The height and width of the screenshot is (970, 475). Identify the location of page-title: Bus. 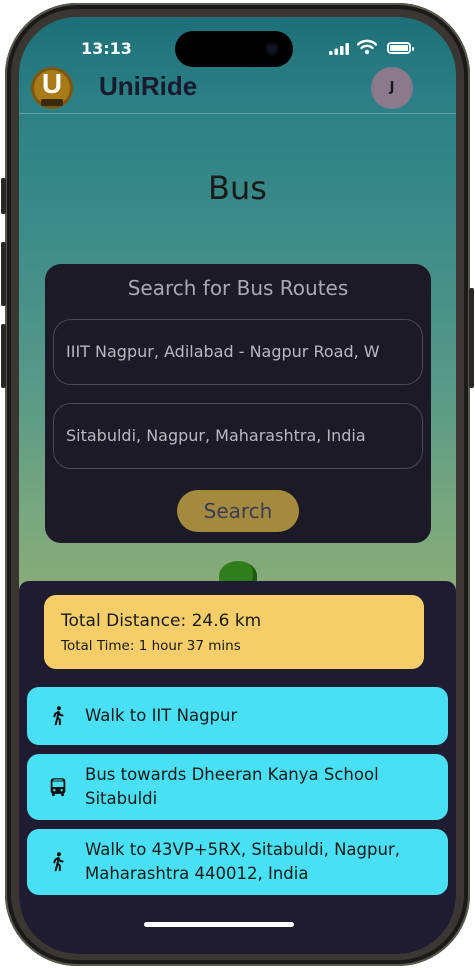
(237, 188).